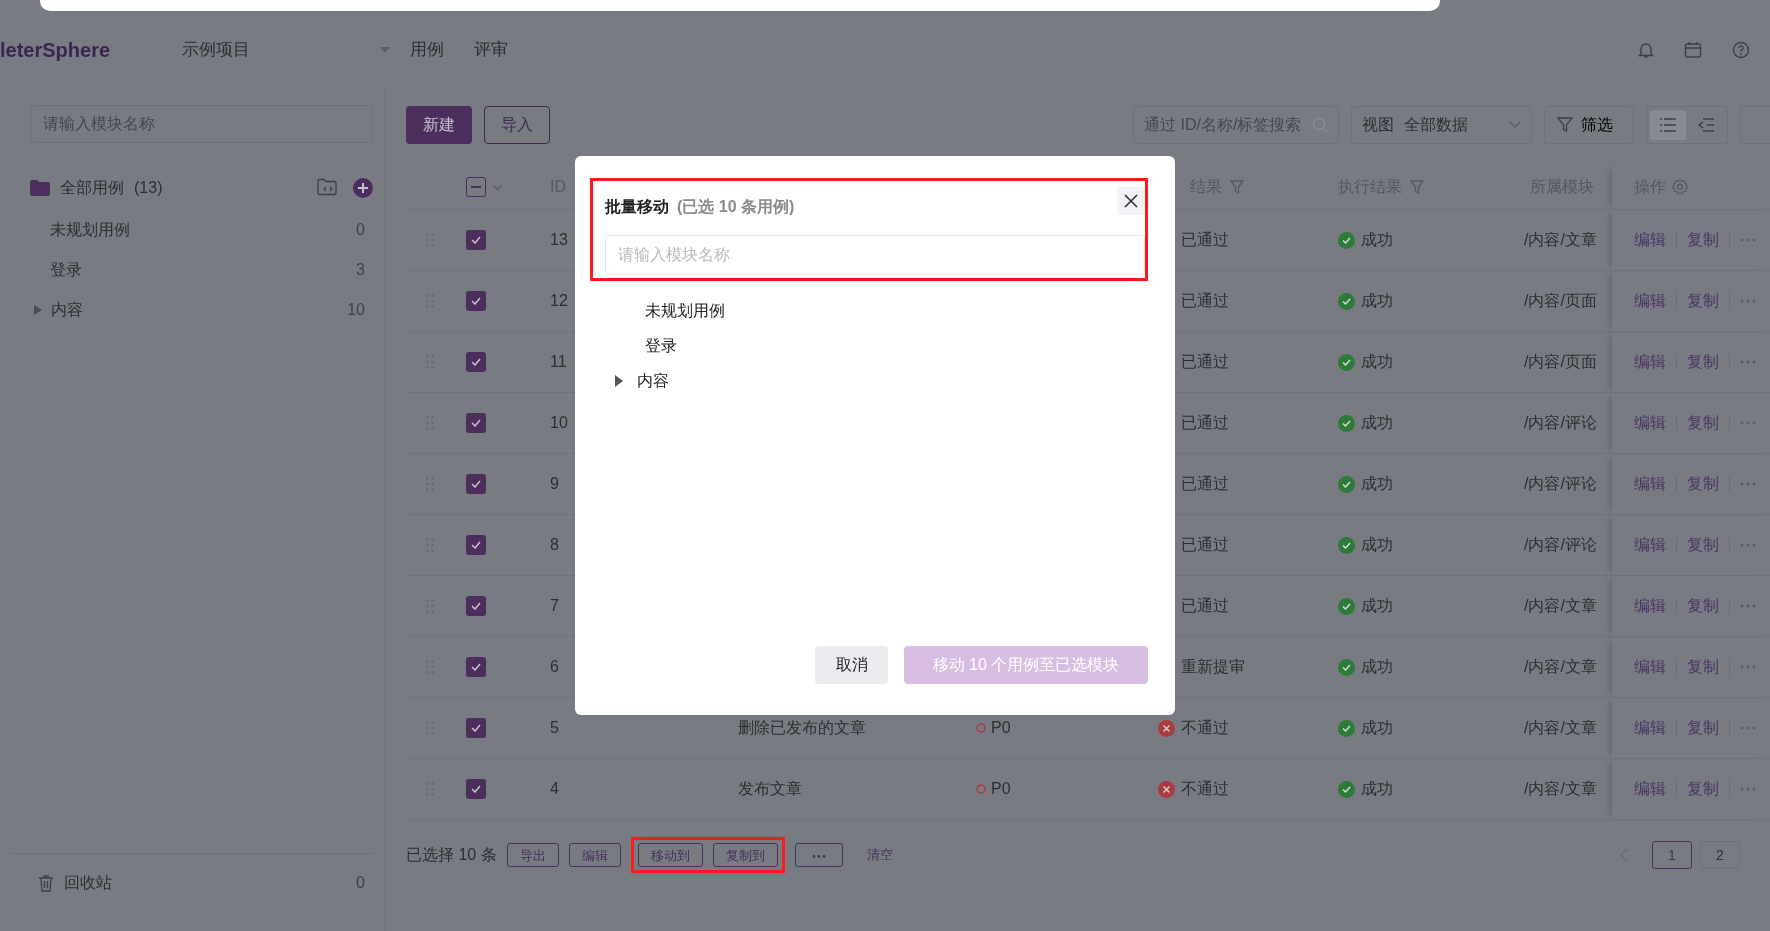 Image resolution: width=1770 pixels, height=931 pixels. Describe the element at coordinates (1560, 484) in the screenshot. I see `module-path: /内容/评论` at that location.